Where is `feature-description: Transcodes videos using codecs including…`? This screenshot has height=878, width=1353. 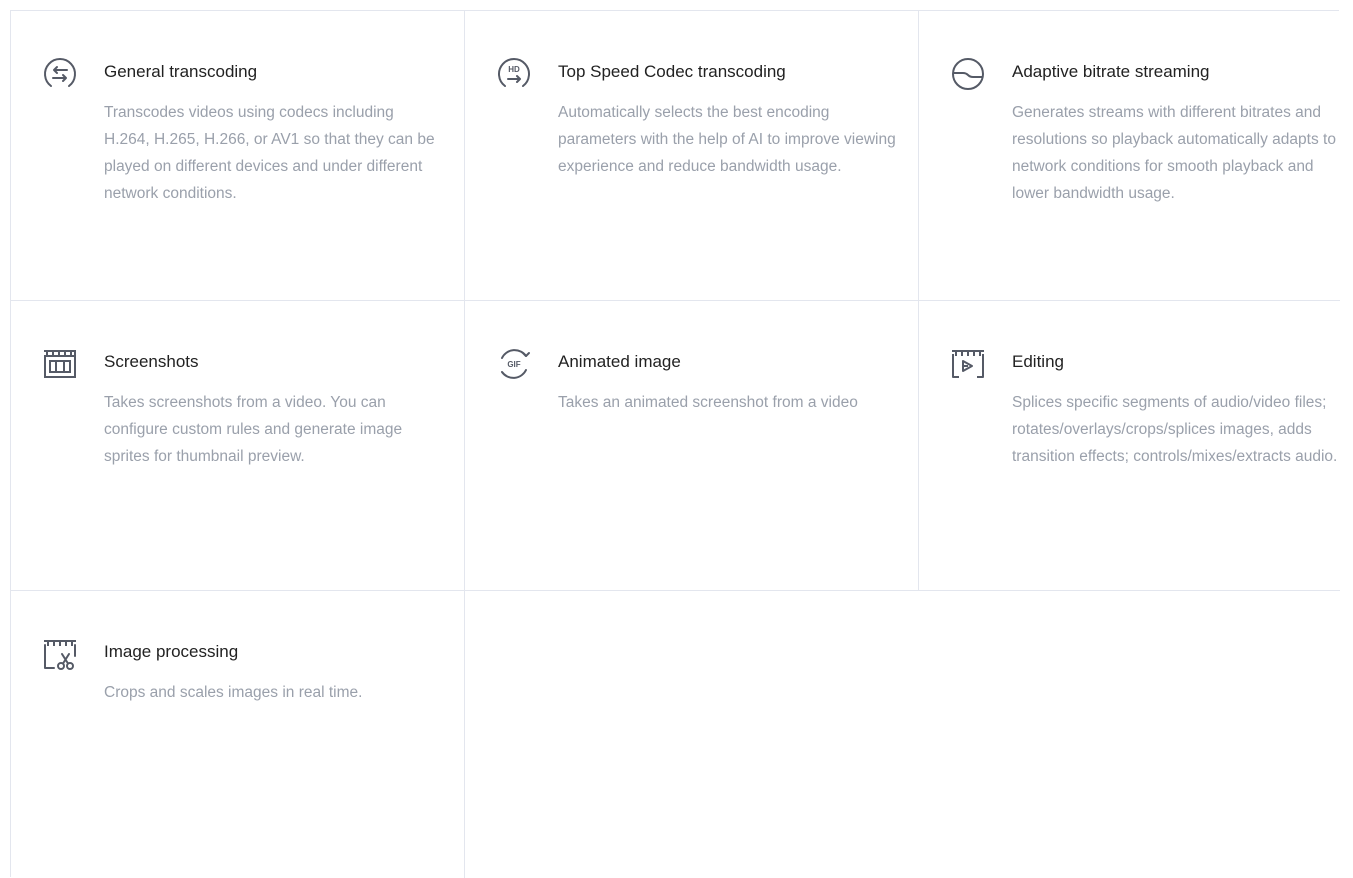 feature-description: Transcodes videos using codecs including… is located at coordinates (269, 153).